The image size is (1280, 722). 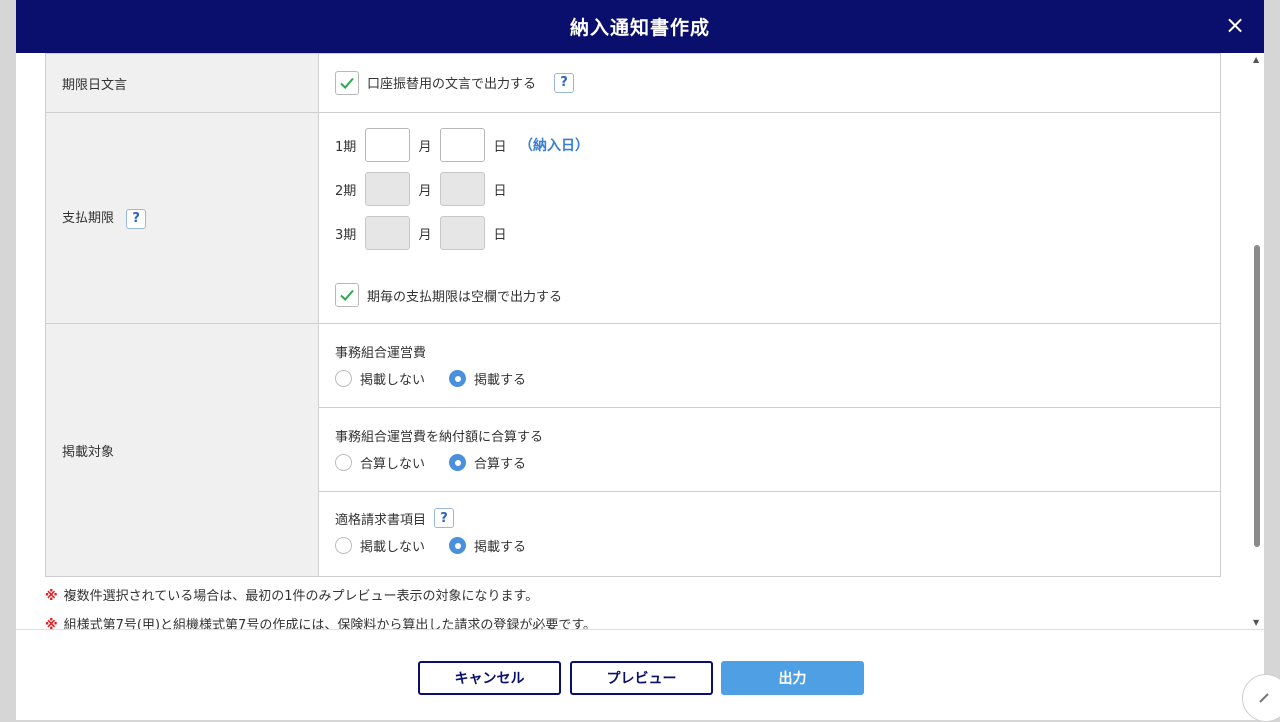 What do you see at coordinates (769, 145) in the screenshot?
I see `period-row-1: 1期 月 日 （納入日）` at bounding box center [769, 145].